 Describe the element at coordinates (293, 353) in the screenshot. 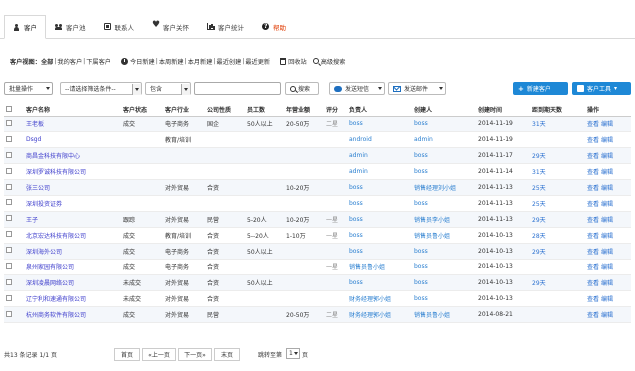

I see `page-jump-select: 1` at that location.